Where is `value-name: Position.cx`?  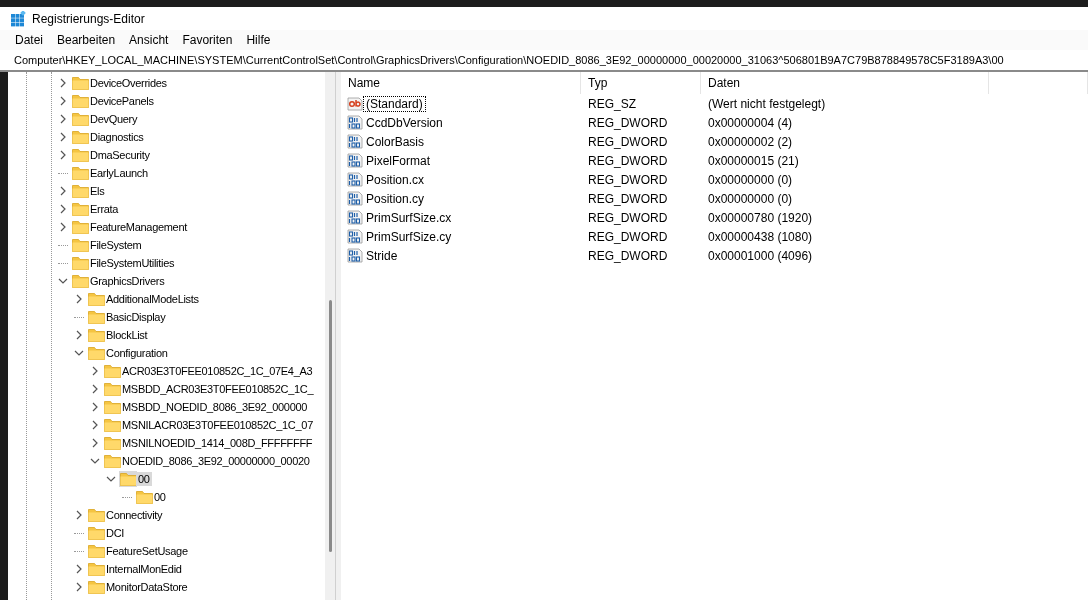
value-name: Position.cx is located at coordinates (395, 179).